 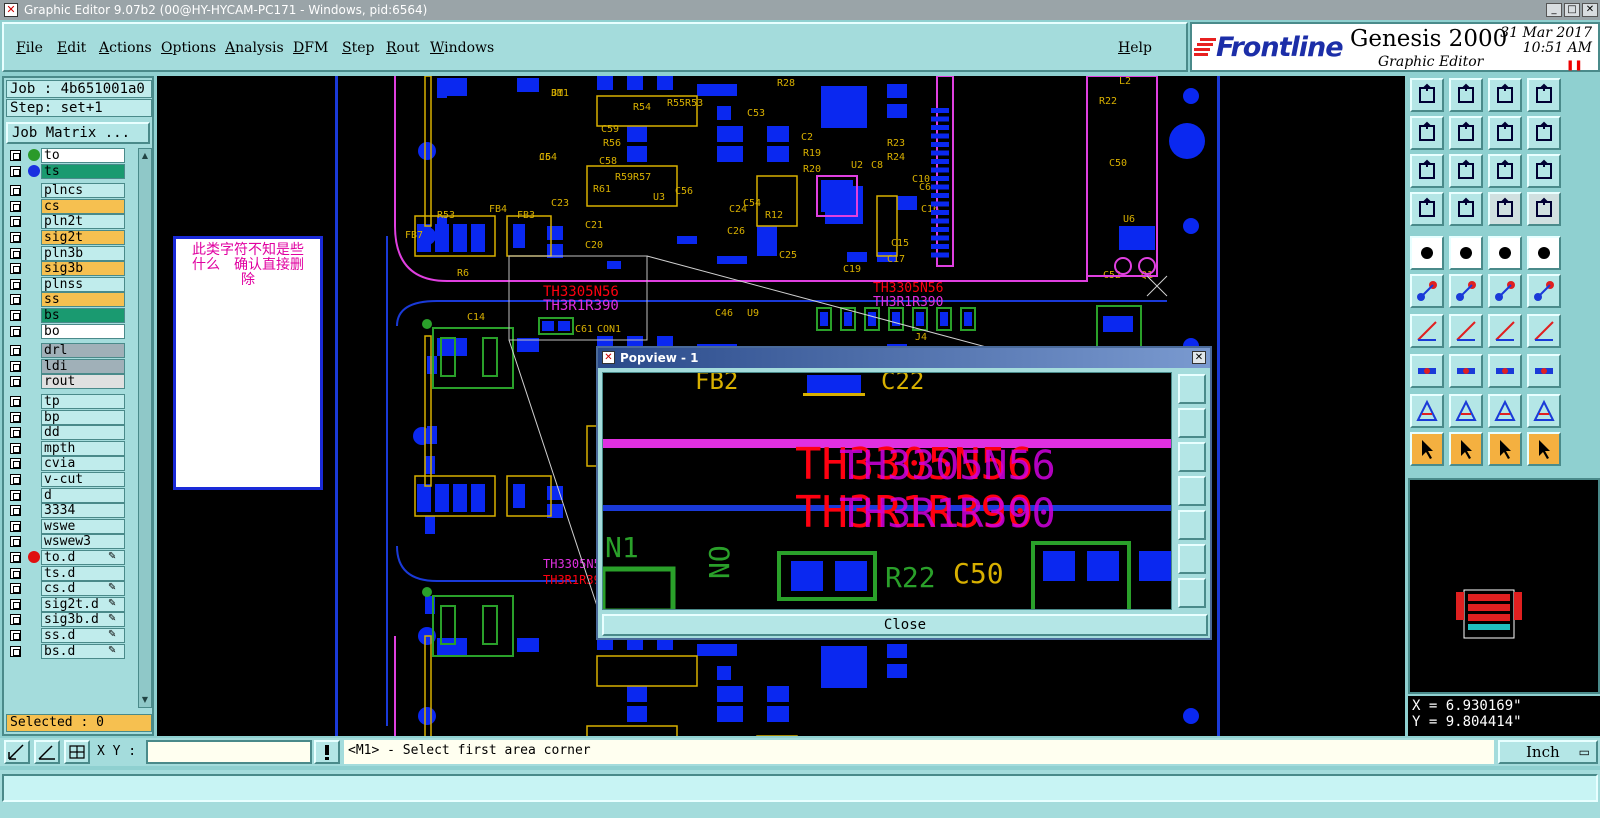 I want to click on text-tool-button, so click(x=1544, y=331).